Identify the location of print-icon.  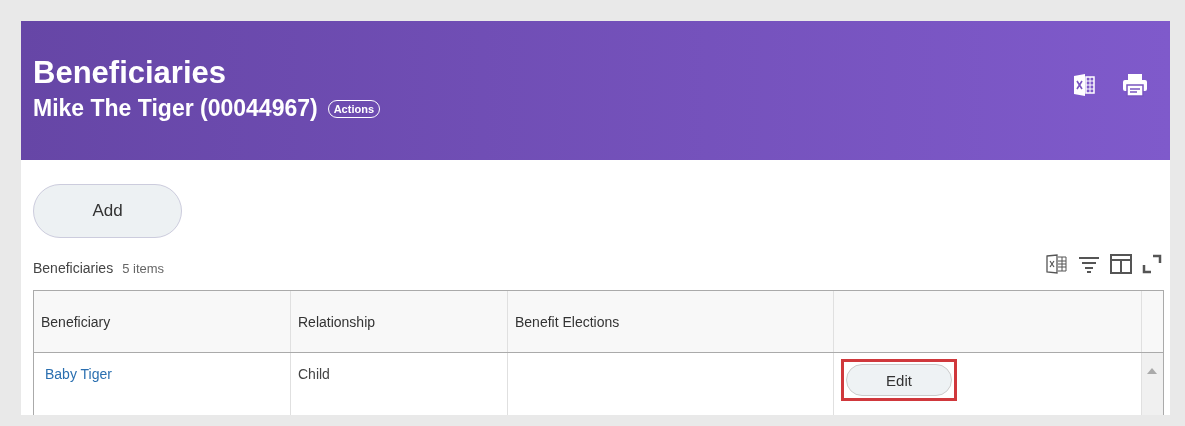
(1135, 85).